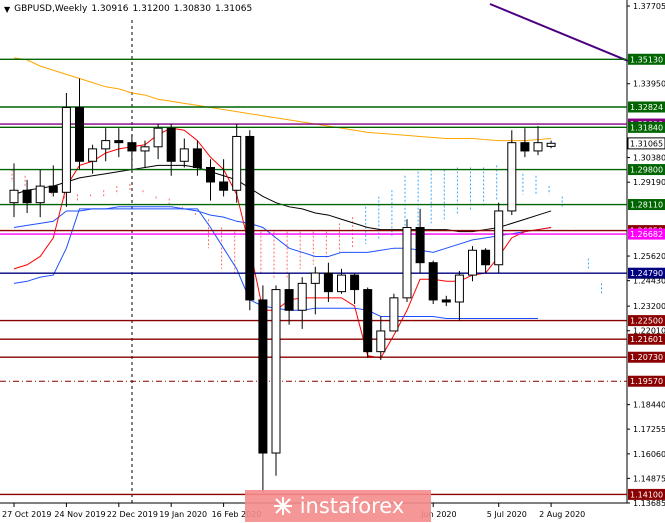 The image size is (665, 523). What do you see at coordinates (646, 59) in the screenshot?
I see `level-label: 1.35130` at bounding box center [646, 59].